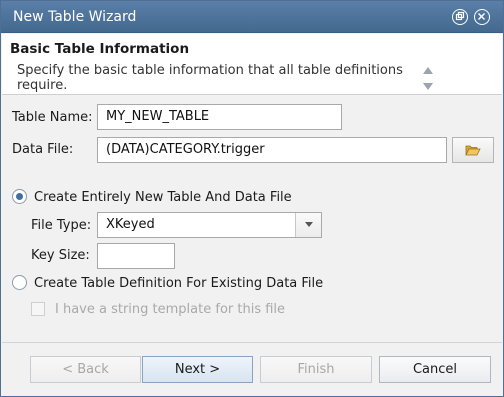  Describe the element at coordinates (38, 309) in the screenshot. I see `string-template-checkbox` at that location.